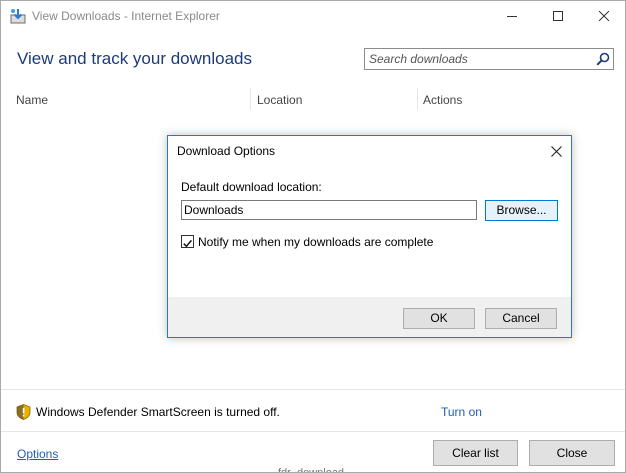 The width and height of the screenshot is (626, 473). Describe the element at coordinates (126, 16) in the screenshot. I see `window-title: View Downloads - Internet Explorer` at that location.